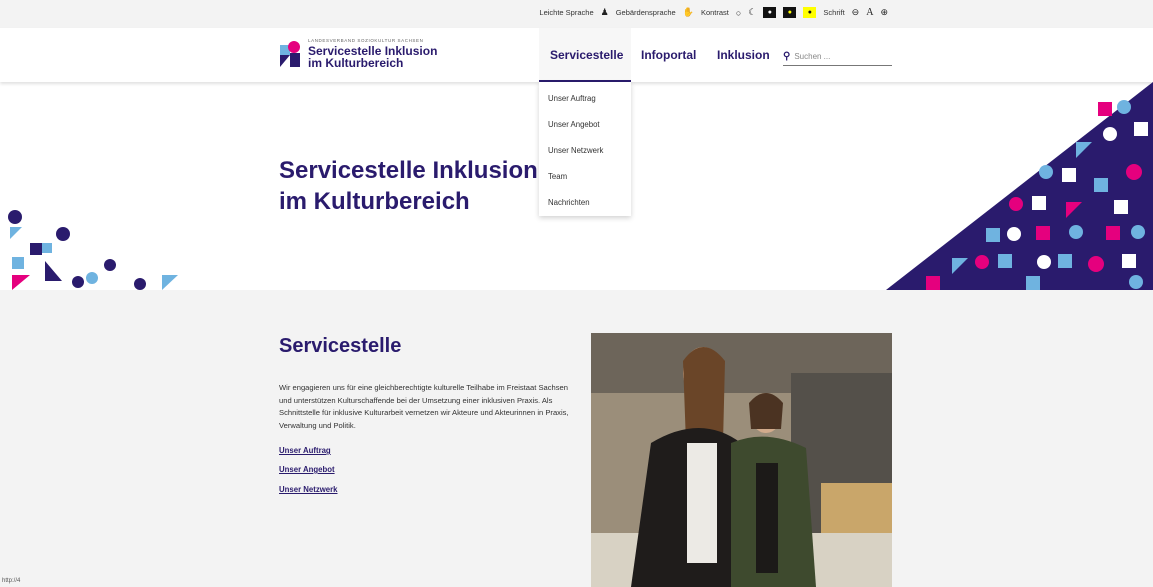 This screenshot has height=587, width=1153. I want to click on nav-item-inklusion: Inklusion, so click(743, 55).